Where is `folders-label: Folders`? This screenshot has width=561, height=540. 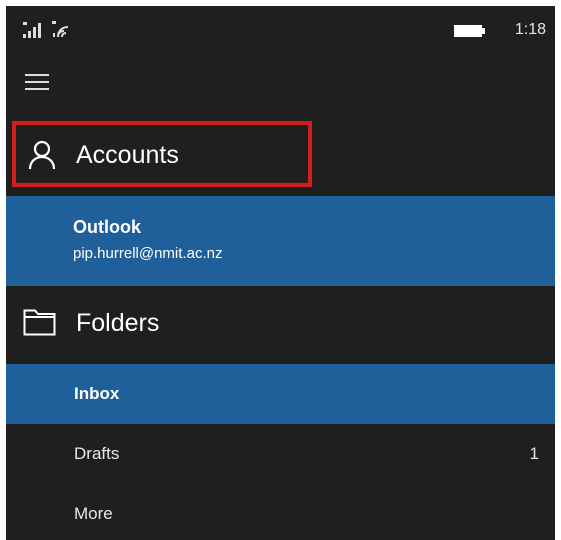 folders-label: Folders is located at coordinates (118, 323).